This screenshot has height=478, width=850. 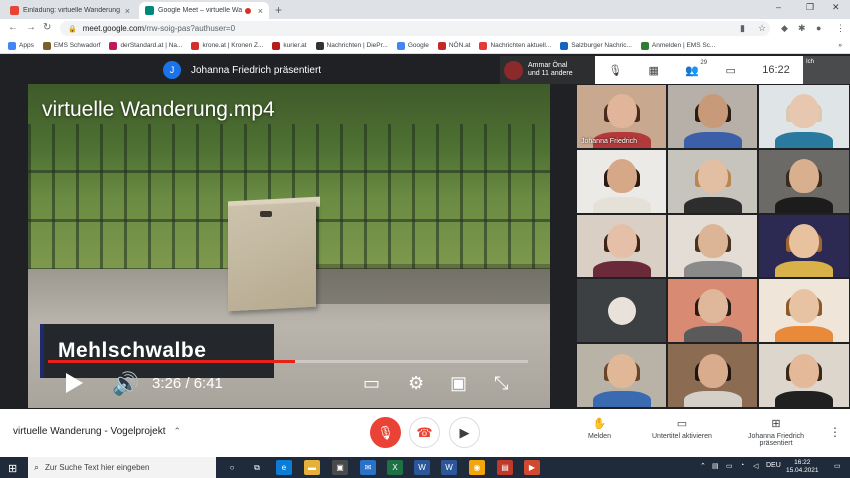 What do you see at coordinates (840, 28) in the screenshot?
I see `browser-menu-icon: ⋮` at bounding box center [840, 28].